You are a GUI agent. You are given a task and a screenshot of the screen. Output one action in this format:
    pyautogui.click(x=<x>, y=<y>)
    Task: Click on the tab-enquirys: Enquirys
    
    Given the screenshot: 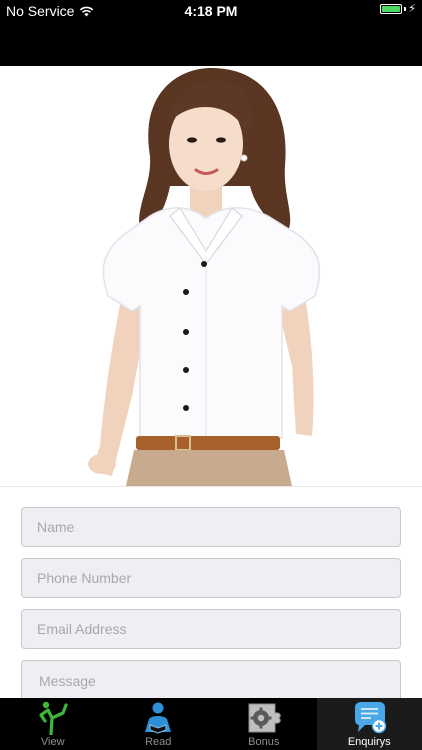 What is the action you would take?
    pyautogui.click(x=369, y=724)
    